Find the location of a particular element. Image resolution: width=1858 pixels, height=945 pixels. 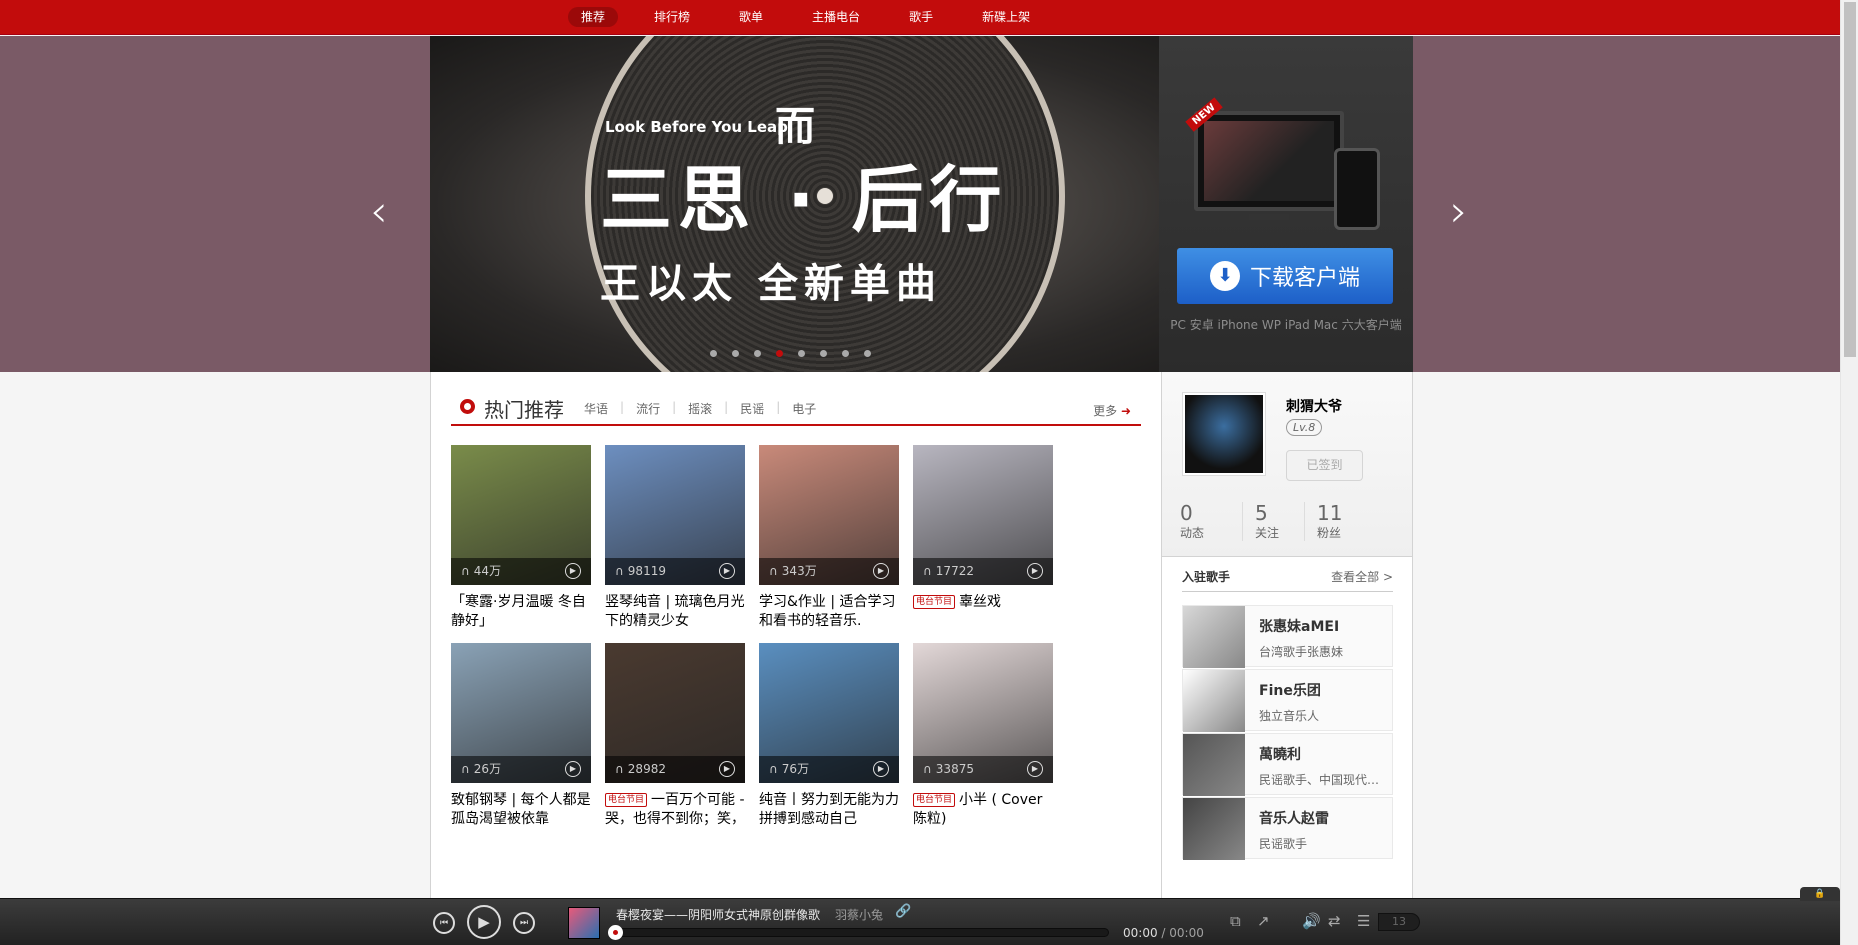

lock-icon: 🔒 is located at coordinates (1820, 894).